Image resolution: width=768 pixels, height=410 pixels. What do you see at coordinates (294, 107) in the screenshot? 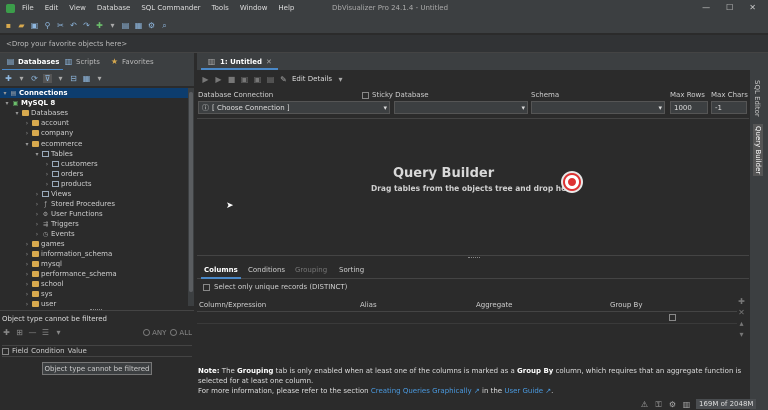
I see `connection-select: ⓘ [ Choose Connection ] ▾` at bounding box center [294, 107].